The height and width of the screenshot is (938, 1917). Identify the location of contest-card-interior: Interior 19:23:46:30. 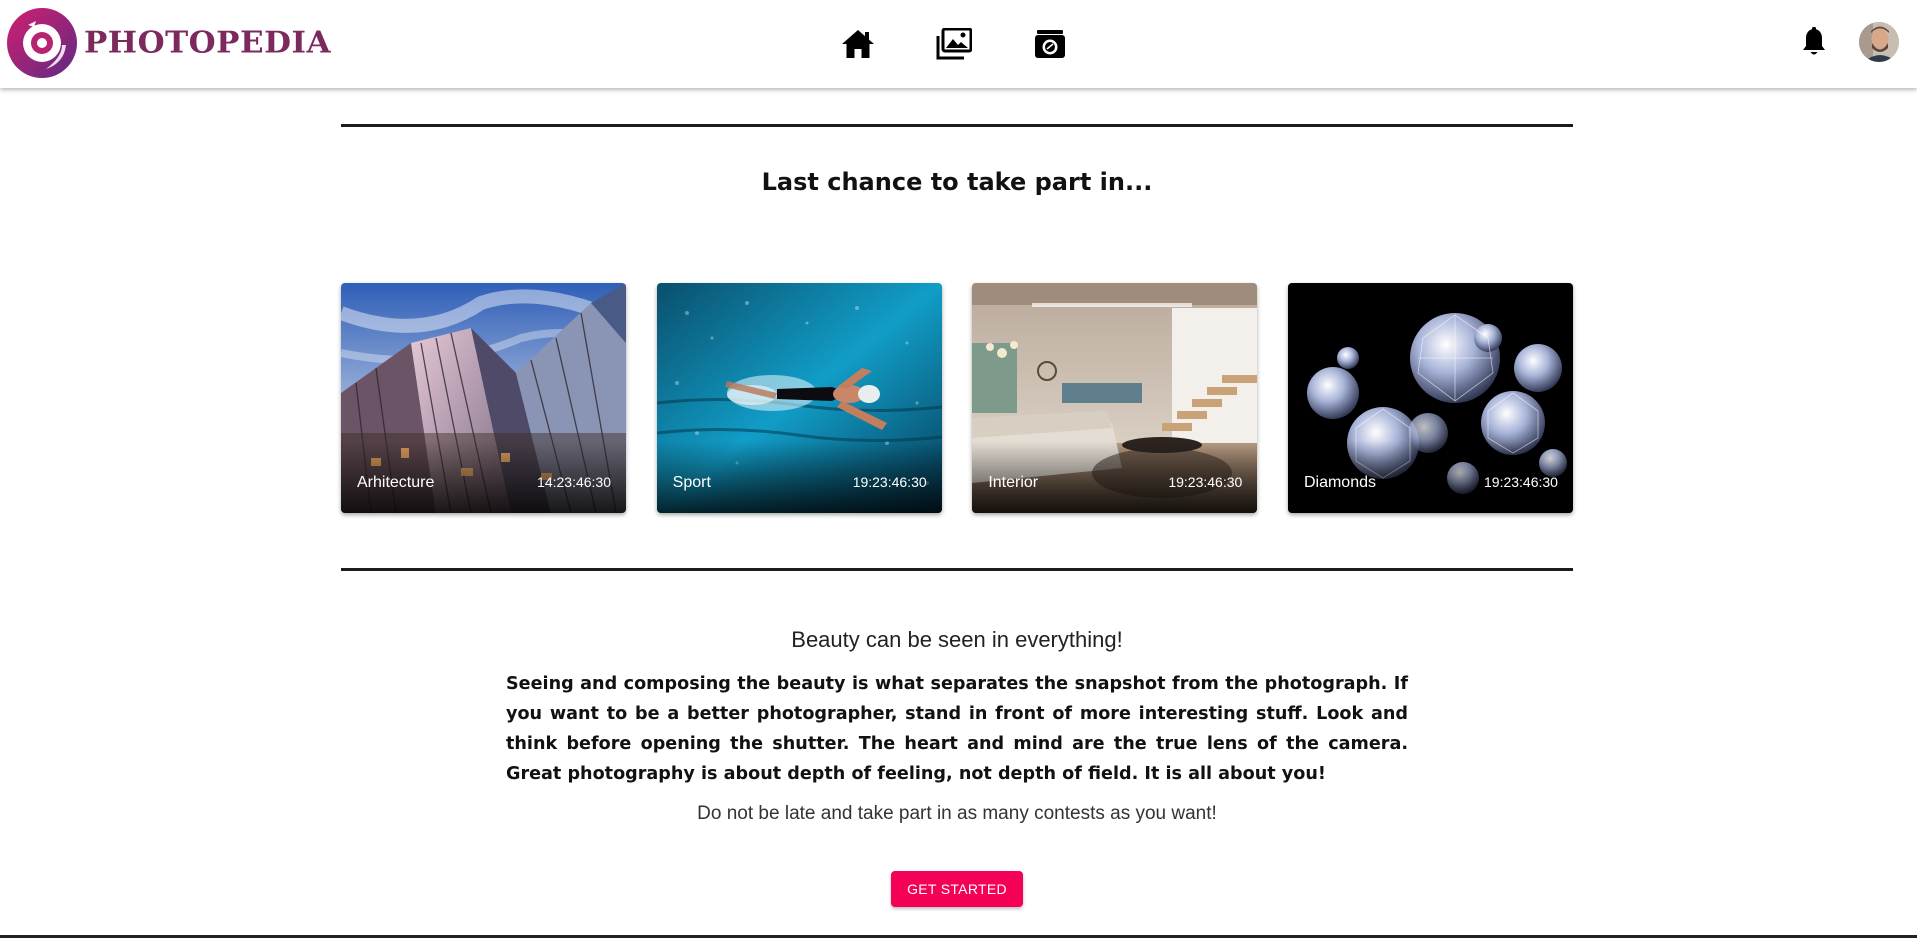
(1115, 398).